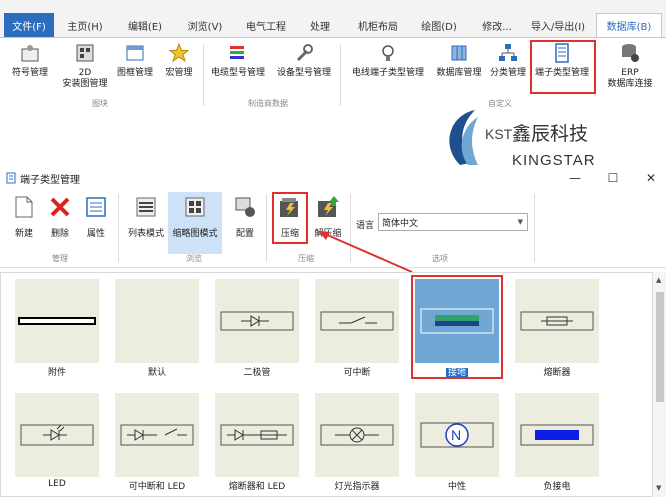 This screenshot has height=497, width=666. I want to click on terminal-card-disconnect-led, so click(157, 435).